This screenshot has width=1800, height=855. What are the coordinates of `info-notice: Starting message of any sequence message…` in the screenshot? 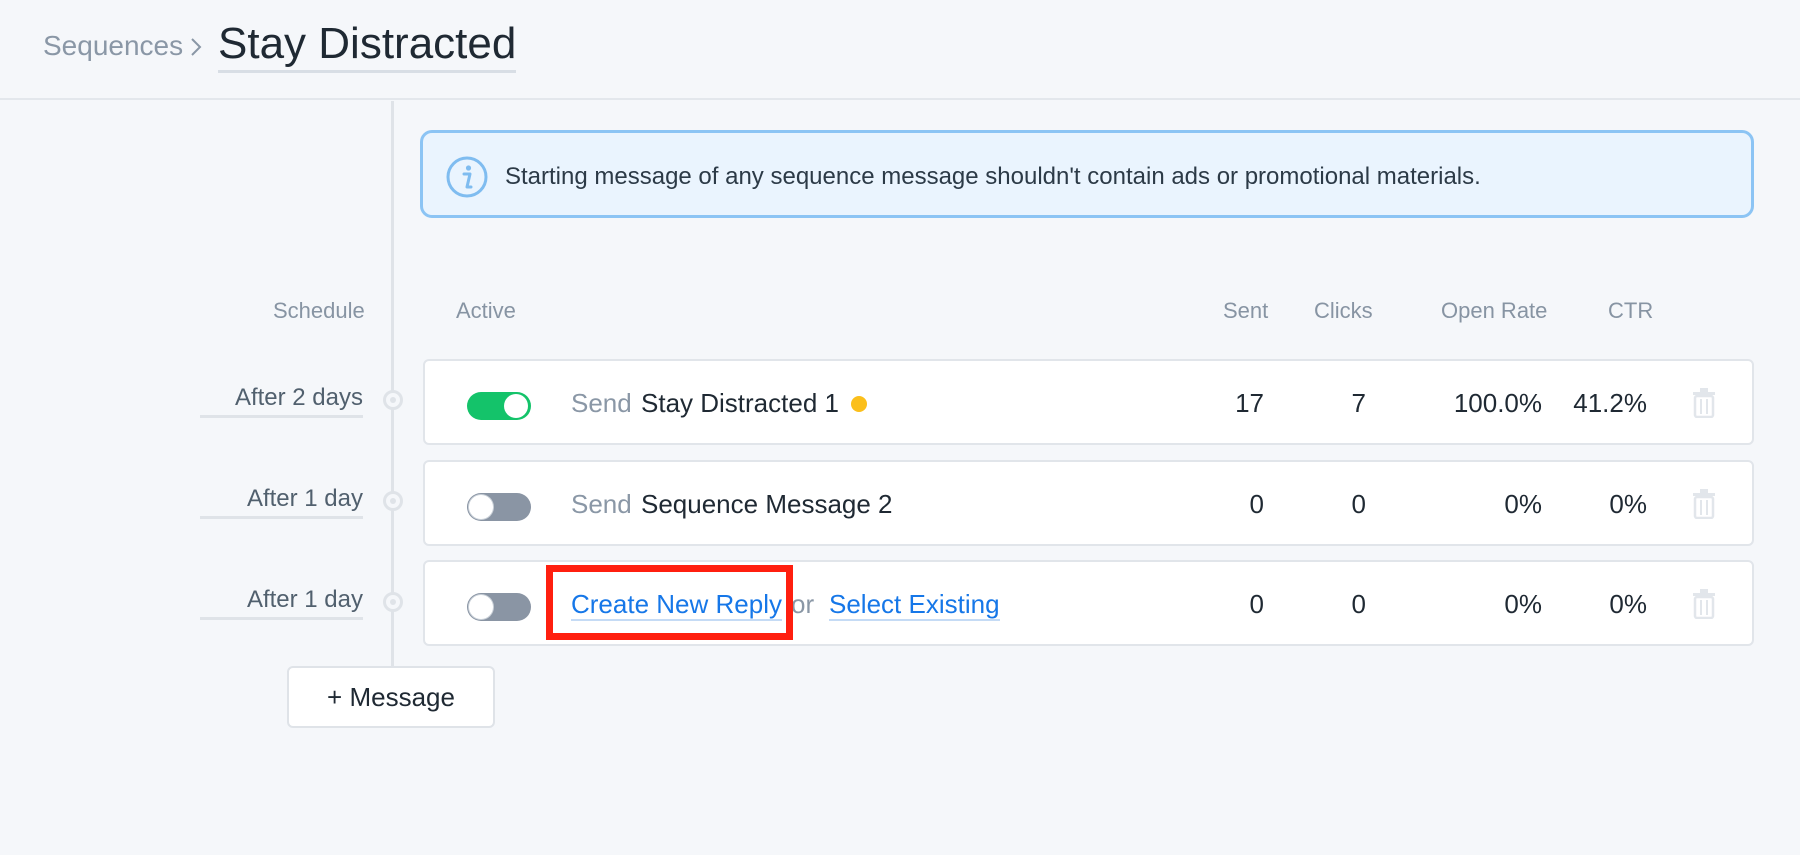 It's located at (1087, 174).